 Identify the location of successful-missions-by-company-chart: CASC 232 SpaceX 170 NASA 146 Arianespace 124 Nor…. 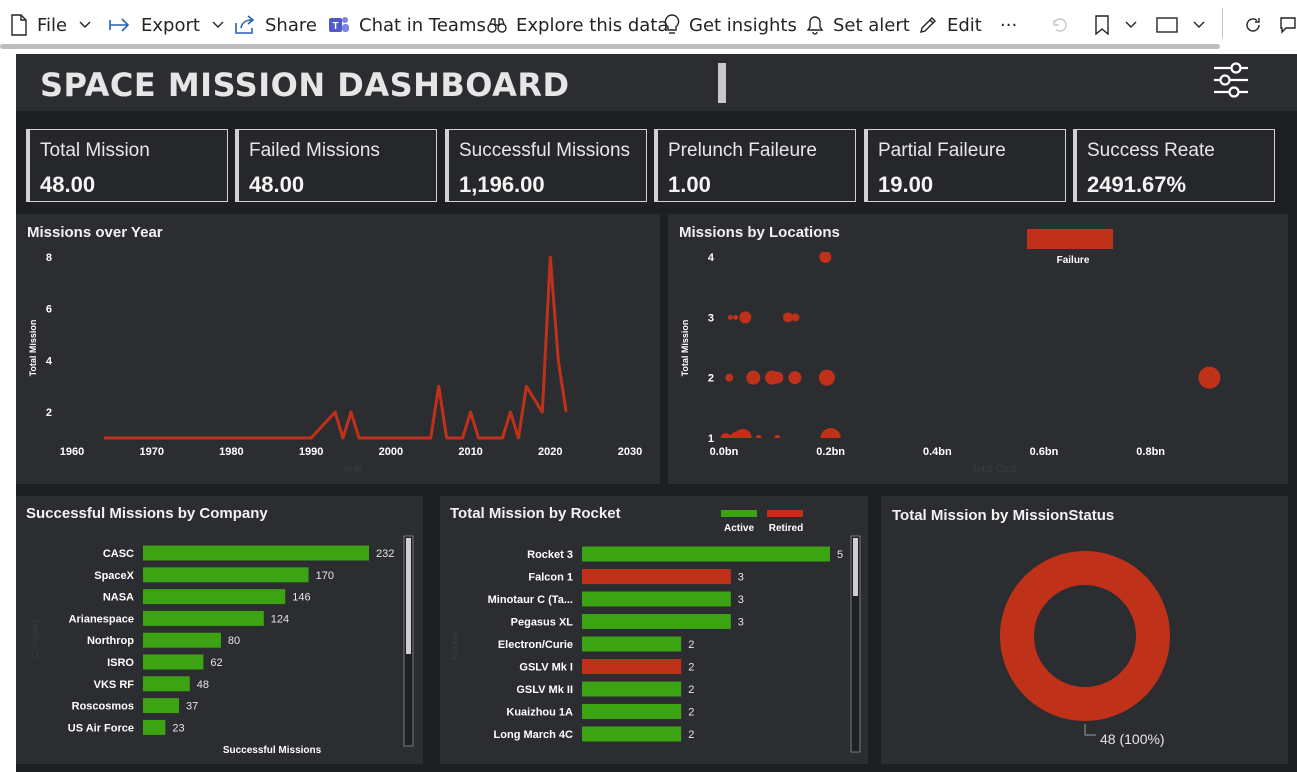
(219, 646).